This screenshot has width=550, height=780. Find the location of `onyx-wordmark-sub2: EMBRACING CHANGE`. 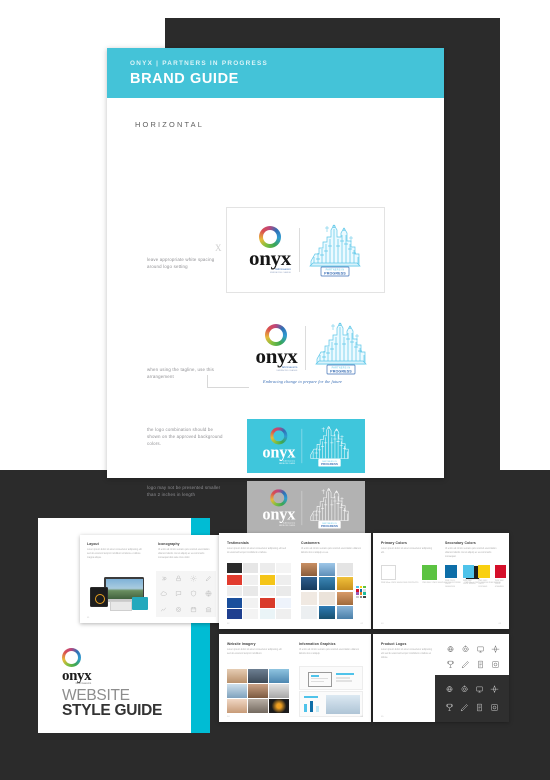

onyx-wordmark-sub2: EMBRACING CHANGE is located at coordinates (286, 464).